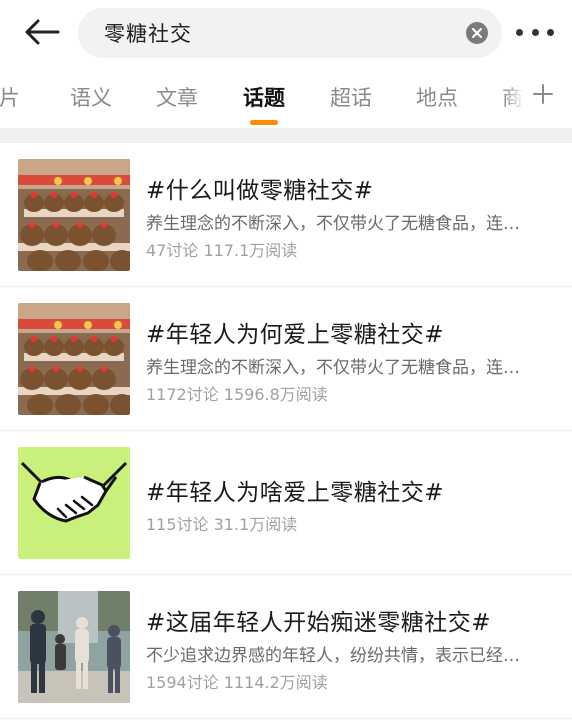  What do you see at coordinates (512, 97) in the screenshot?
I see `tab-shop: 商` at bounding box center [512, 97].